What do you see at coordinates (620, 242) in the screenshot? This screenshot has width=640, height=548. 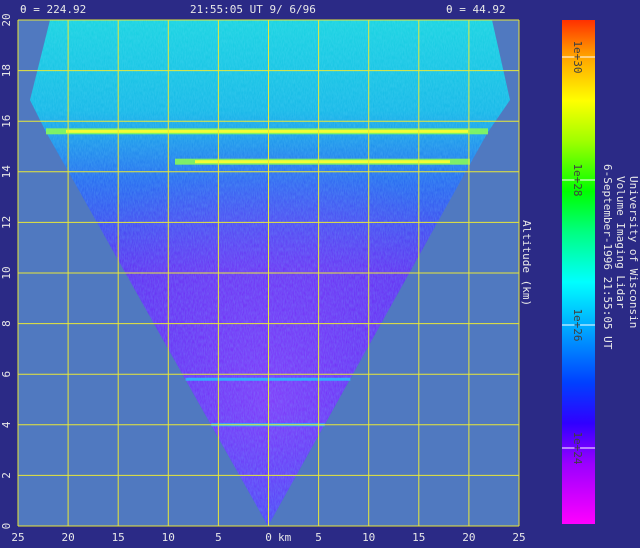 I see `side-text-line2: Volume Imaging Lidar` at bounding box center [620, 242].